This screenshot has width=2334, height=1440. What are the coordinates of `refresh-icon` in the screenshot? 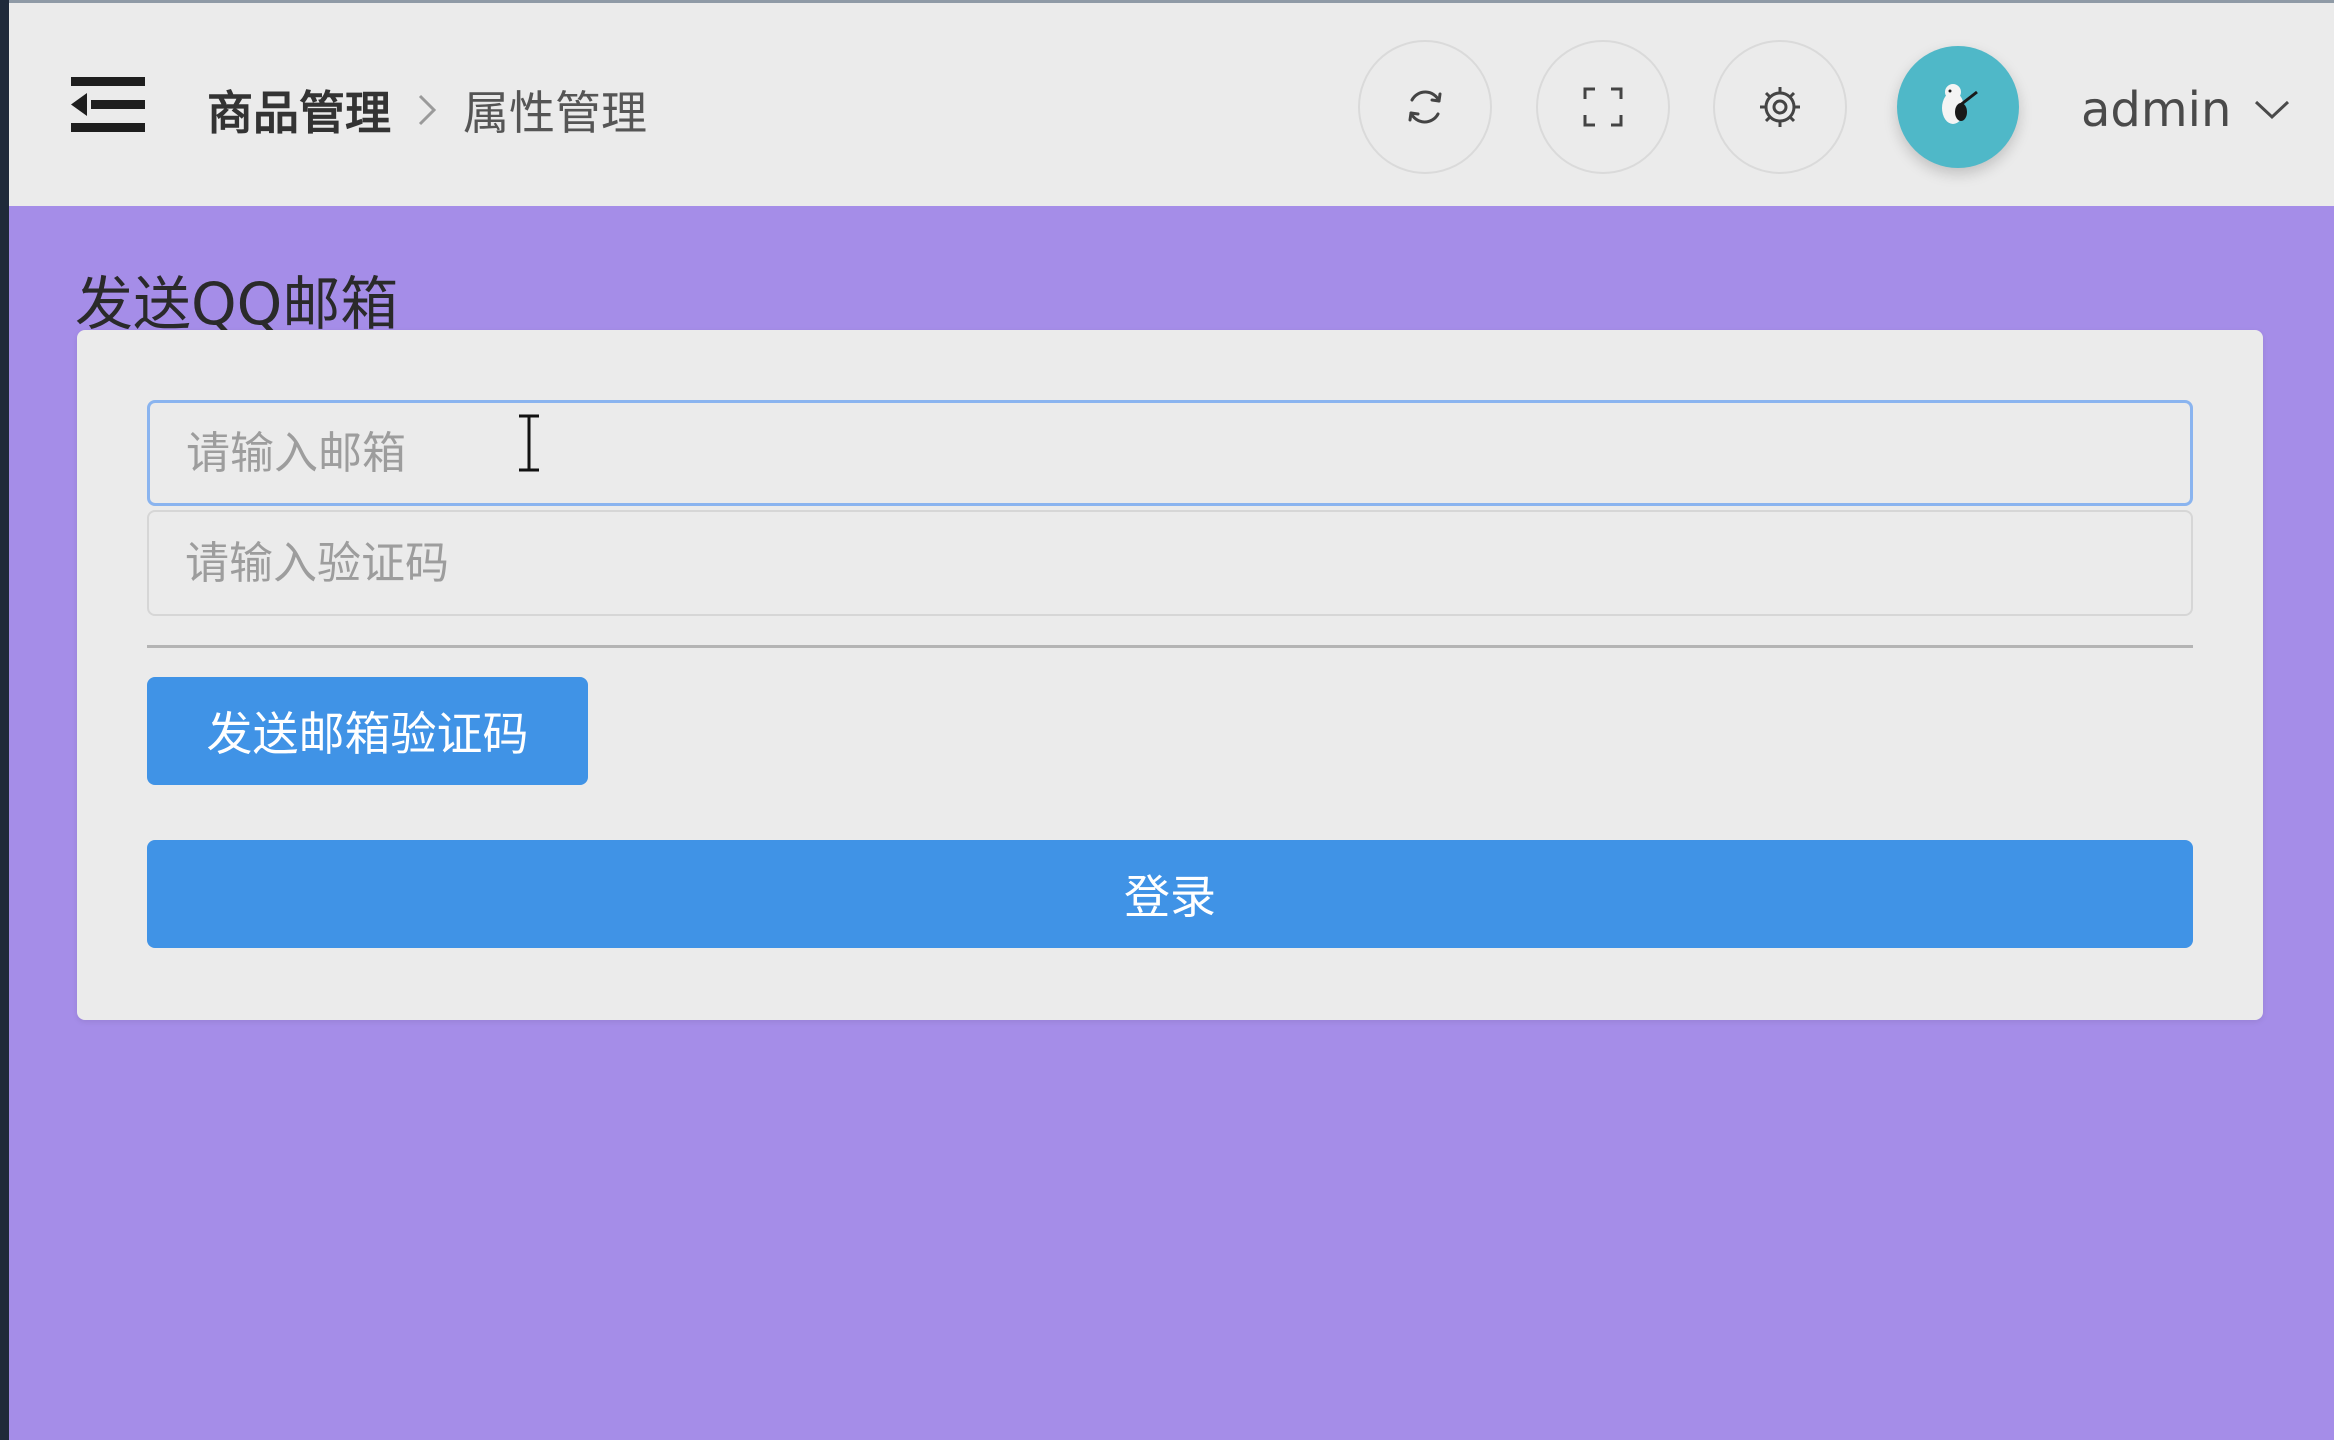 It's located at (1425, 107).